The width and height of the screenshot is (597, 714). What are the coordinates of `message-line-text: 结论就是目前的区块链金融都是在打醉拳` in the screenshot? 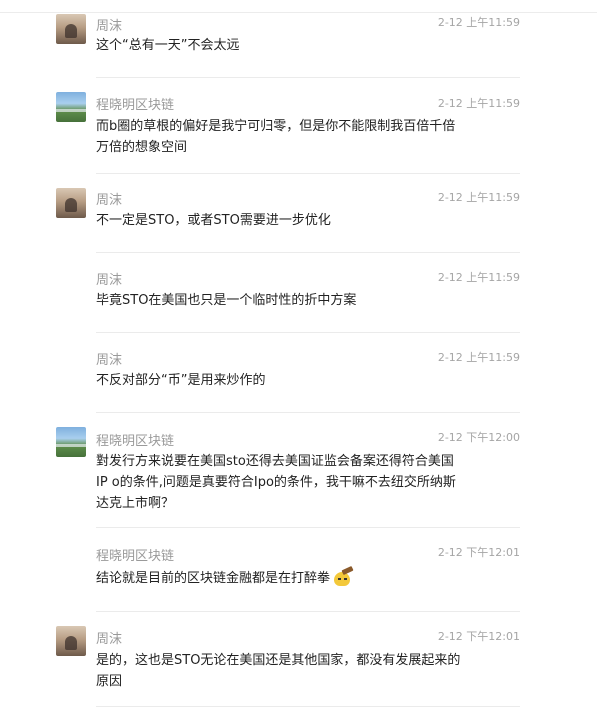 It's located at (213, 578).